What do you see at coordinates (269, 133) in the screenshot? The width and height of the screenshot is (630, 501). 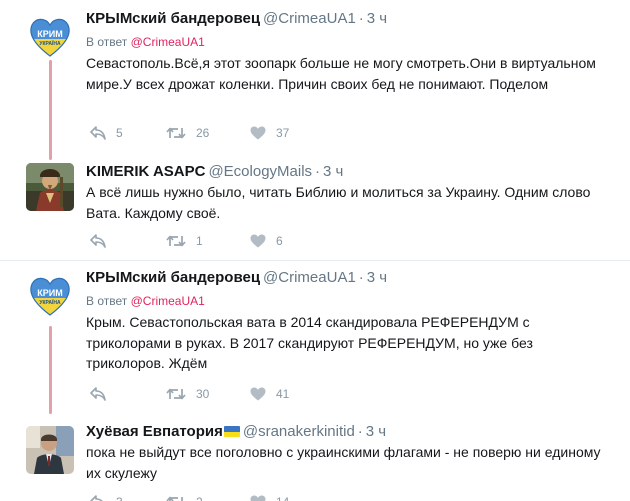 I see `like-button: 37` at bounding box center [269, 133].